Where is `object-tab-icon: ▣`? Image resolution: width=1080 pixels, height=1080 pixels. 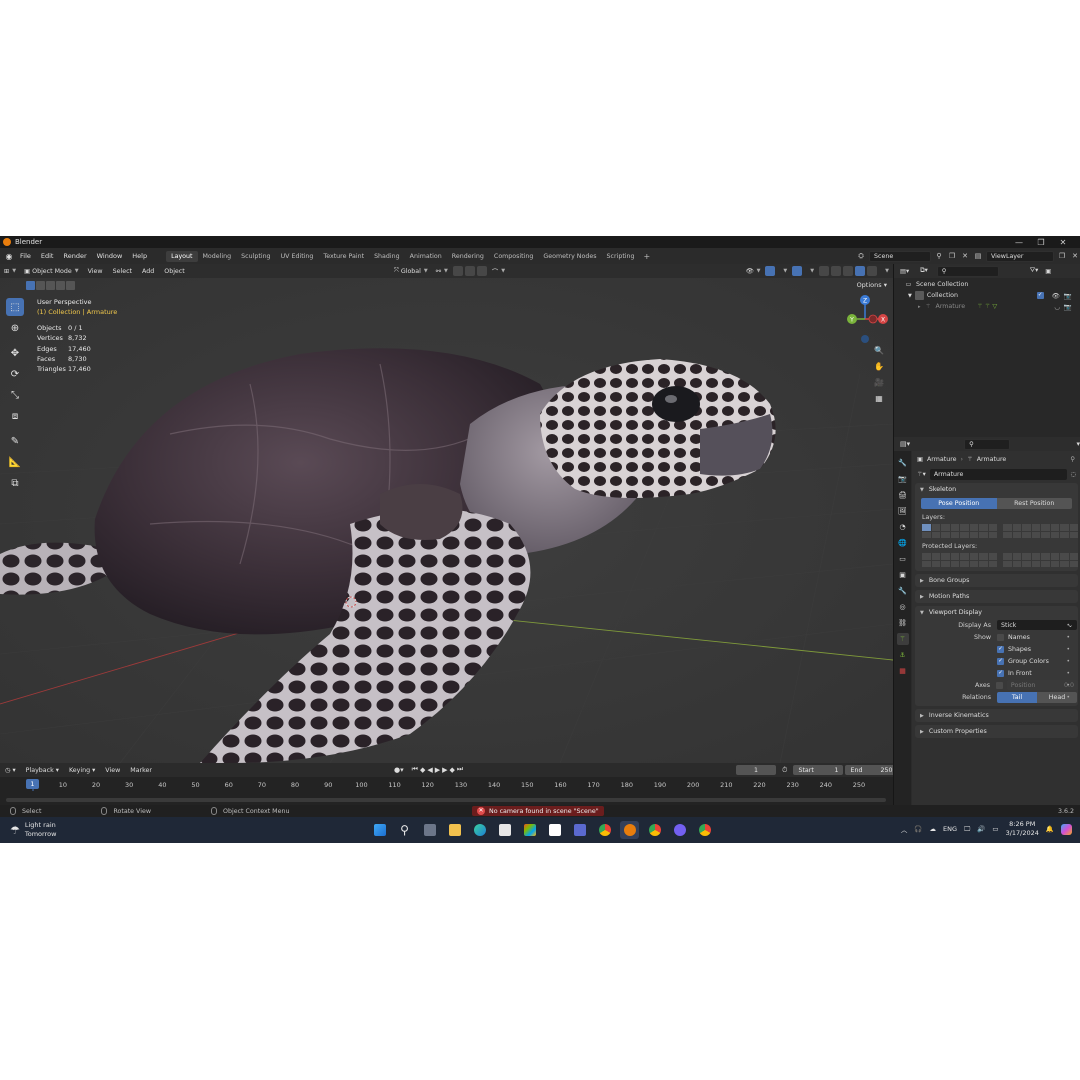
object-tab-icon: ▣ is located at coordinates (903, 575).